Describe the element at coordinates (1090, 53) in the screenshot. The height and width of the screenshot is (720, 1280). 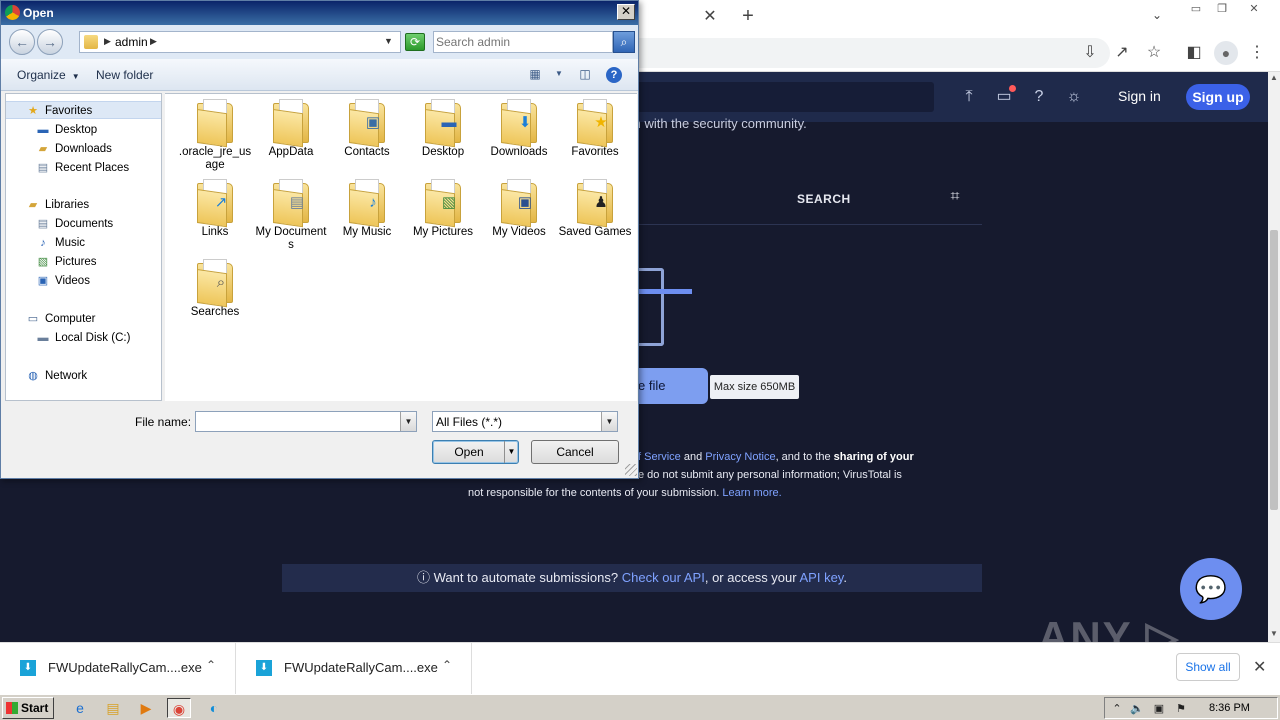
I see `download-icon: ⇩` at that location.